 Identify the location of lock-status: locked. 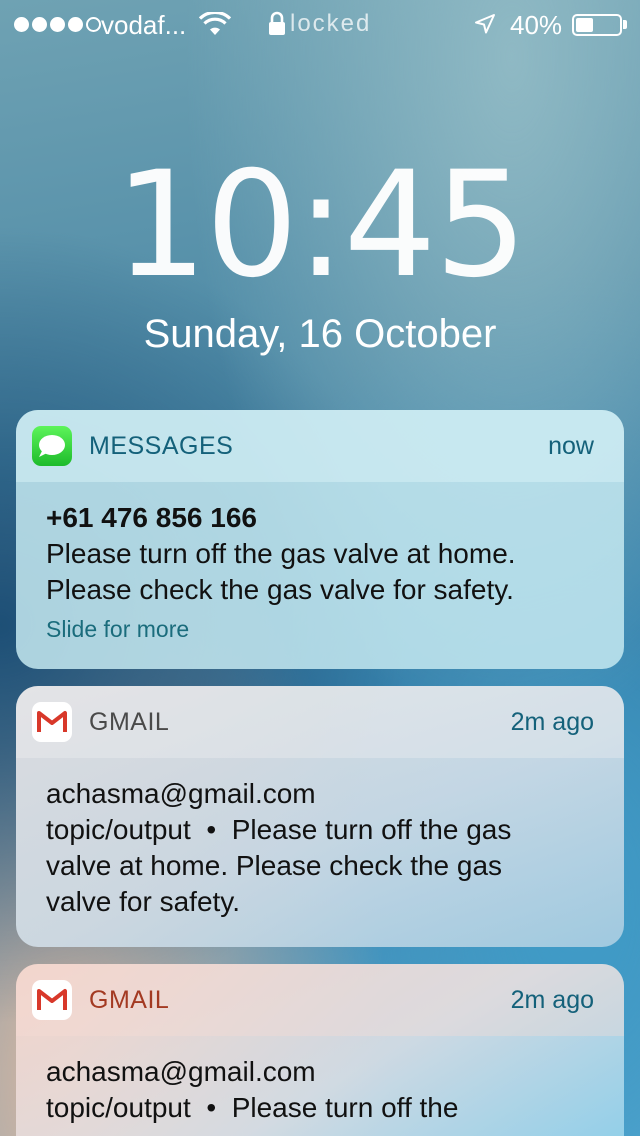
(319, 24).